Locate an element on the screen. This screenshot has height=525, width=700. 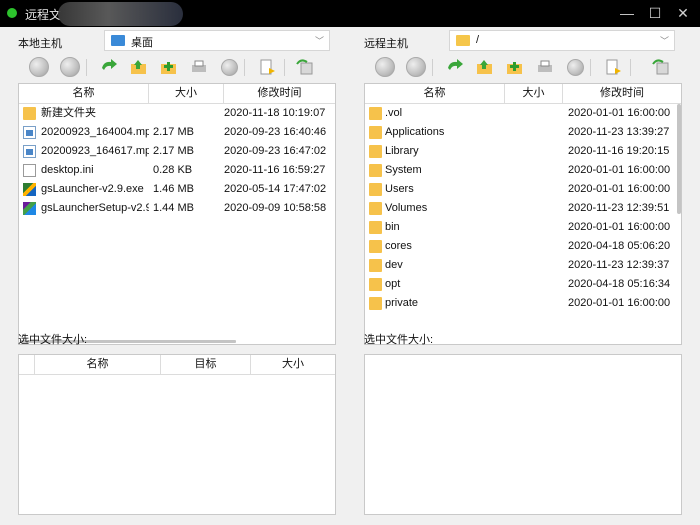
exe-file-icon is located at coordinates (29, 189).